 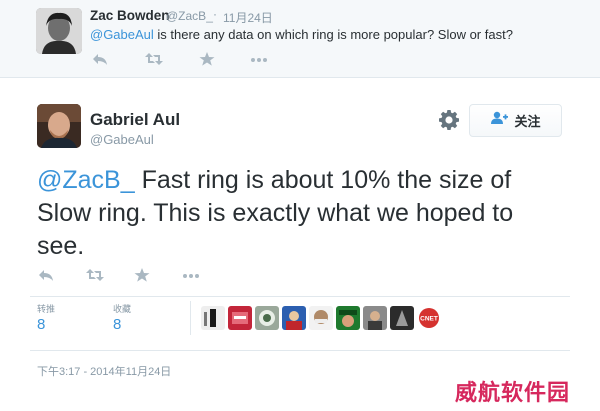 What do you see at coordinates (122, 309) in the screenshot?
I see `favorites-label: 收藏` at bounding box center [122, 309].